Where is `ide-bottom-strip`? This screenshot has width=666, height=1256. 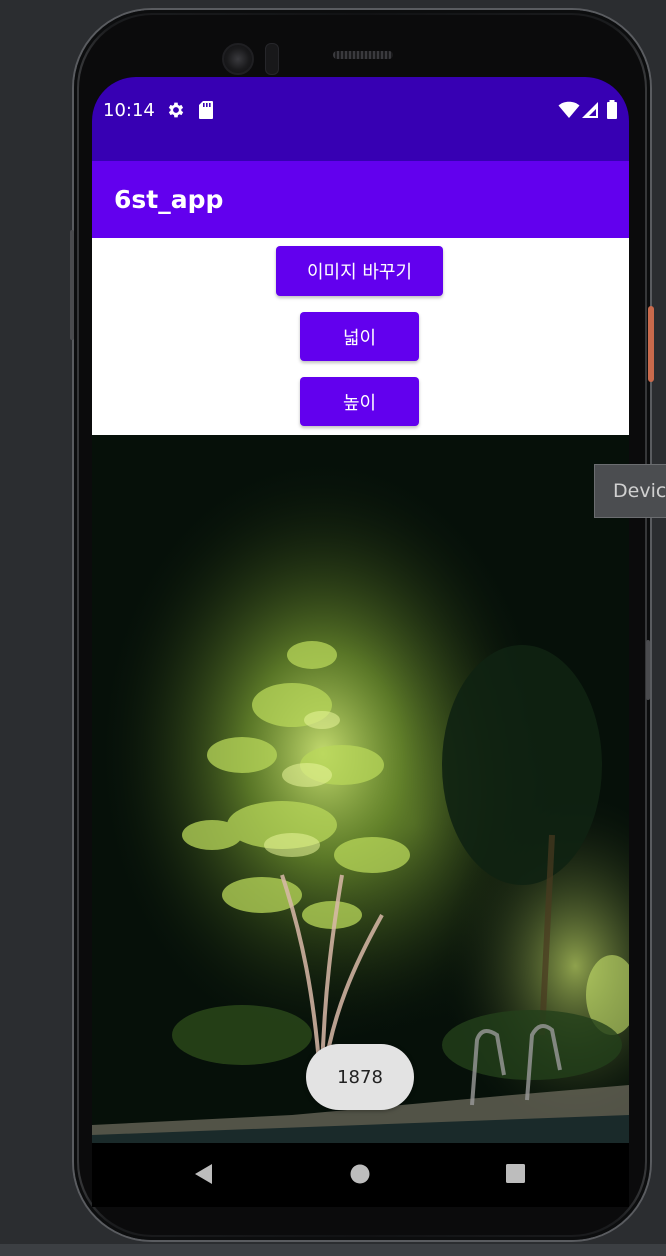
ide-bottom-strip is located at coordinates (333, 1250).